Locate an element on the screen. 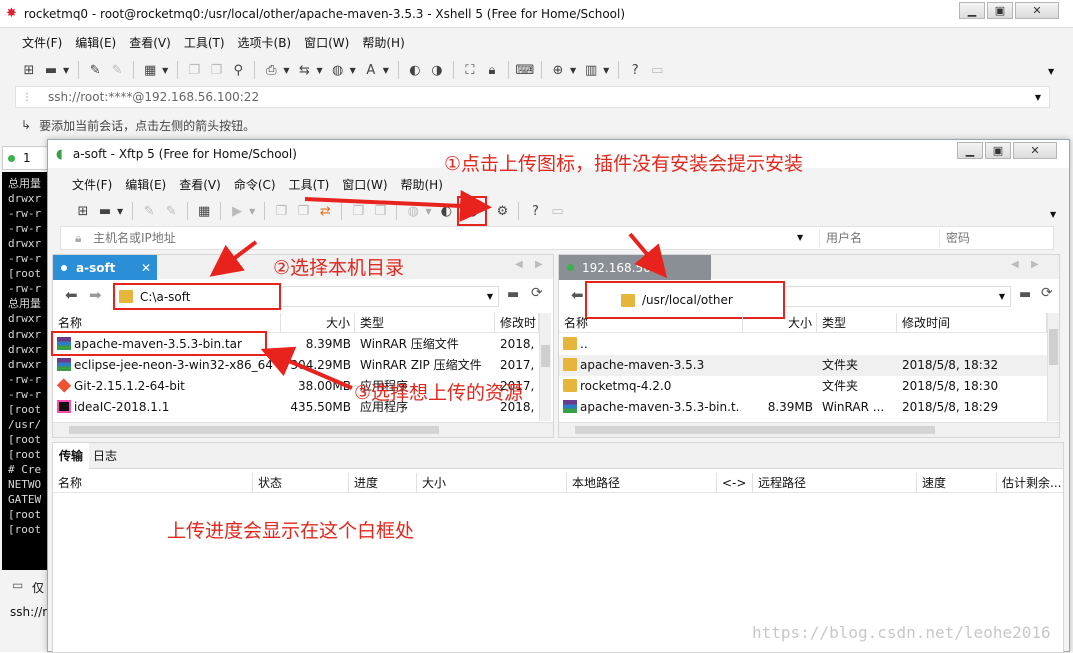  arrow-step2-local is located at coordinates (233, 258).